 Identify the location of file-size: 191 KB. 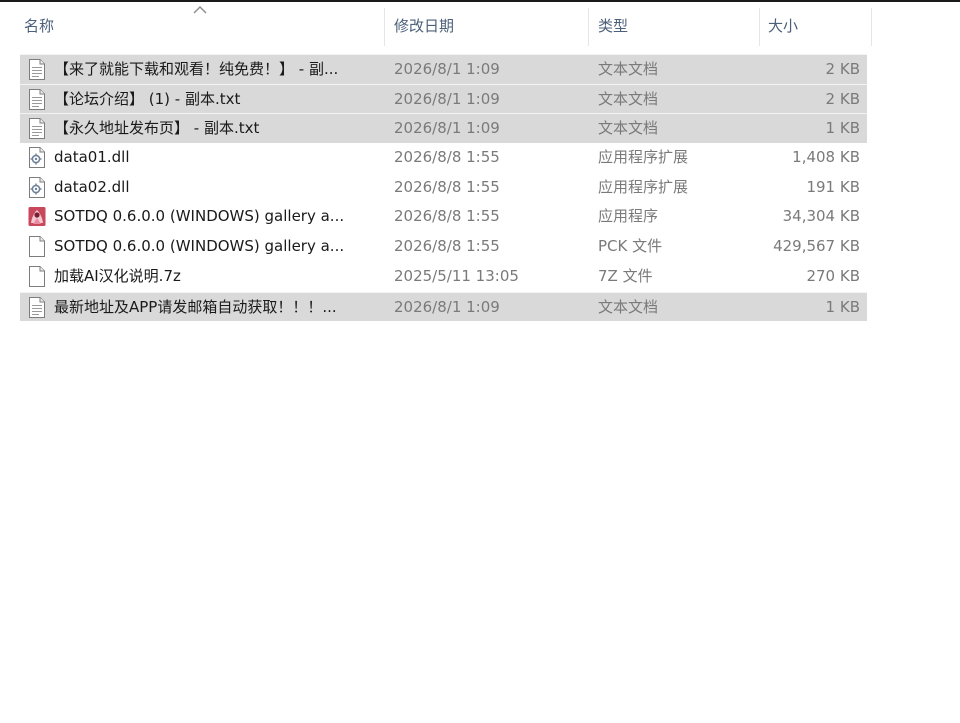
(833, 186).